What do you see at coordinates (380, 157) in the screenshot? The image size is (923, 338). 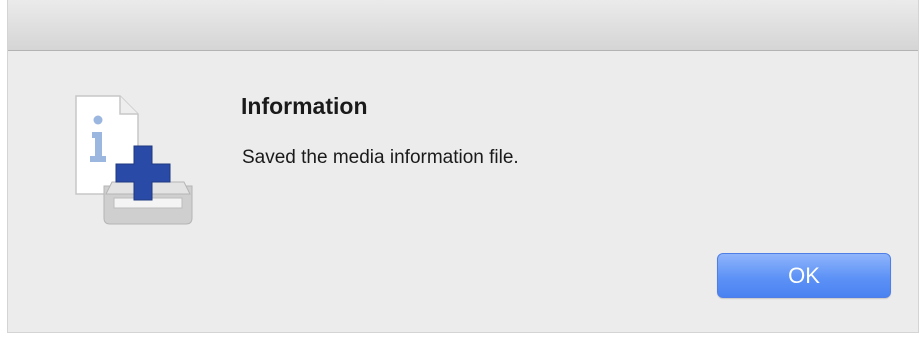 I see `dialog-message: Saved the media information file.` at bounding box center [380, 157].